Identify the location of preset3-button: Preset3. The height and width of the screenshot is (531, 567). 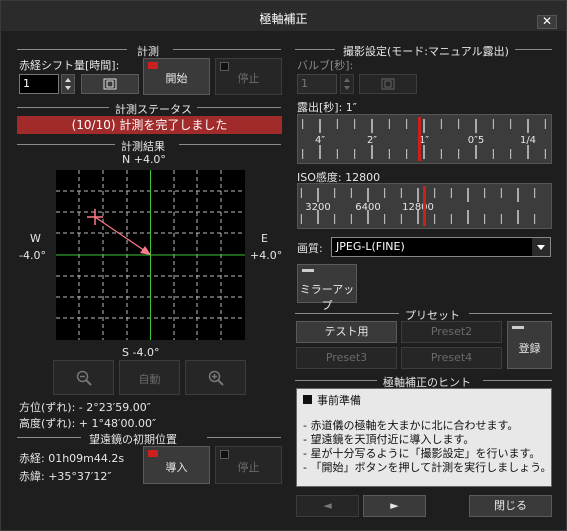
(346, 358).